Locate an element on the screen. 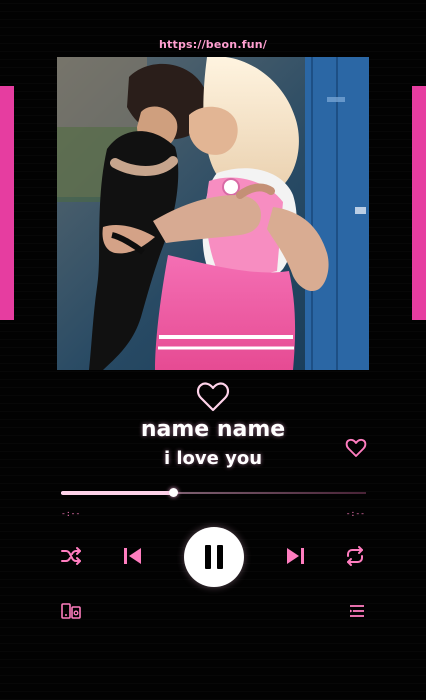 Image resolution: width=426 pixels, height=700 pixels. side-accent-right is located at coordinates (419, 203).